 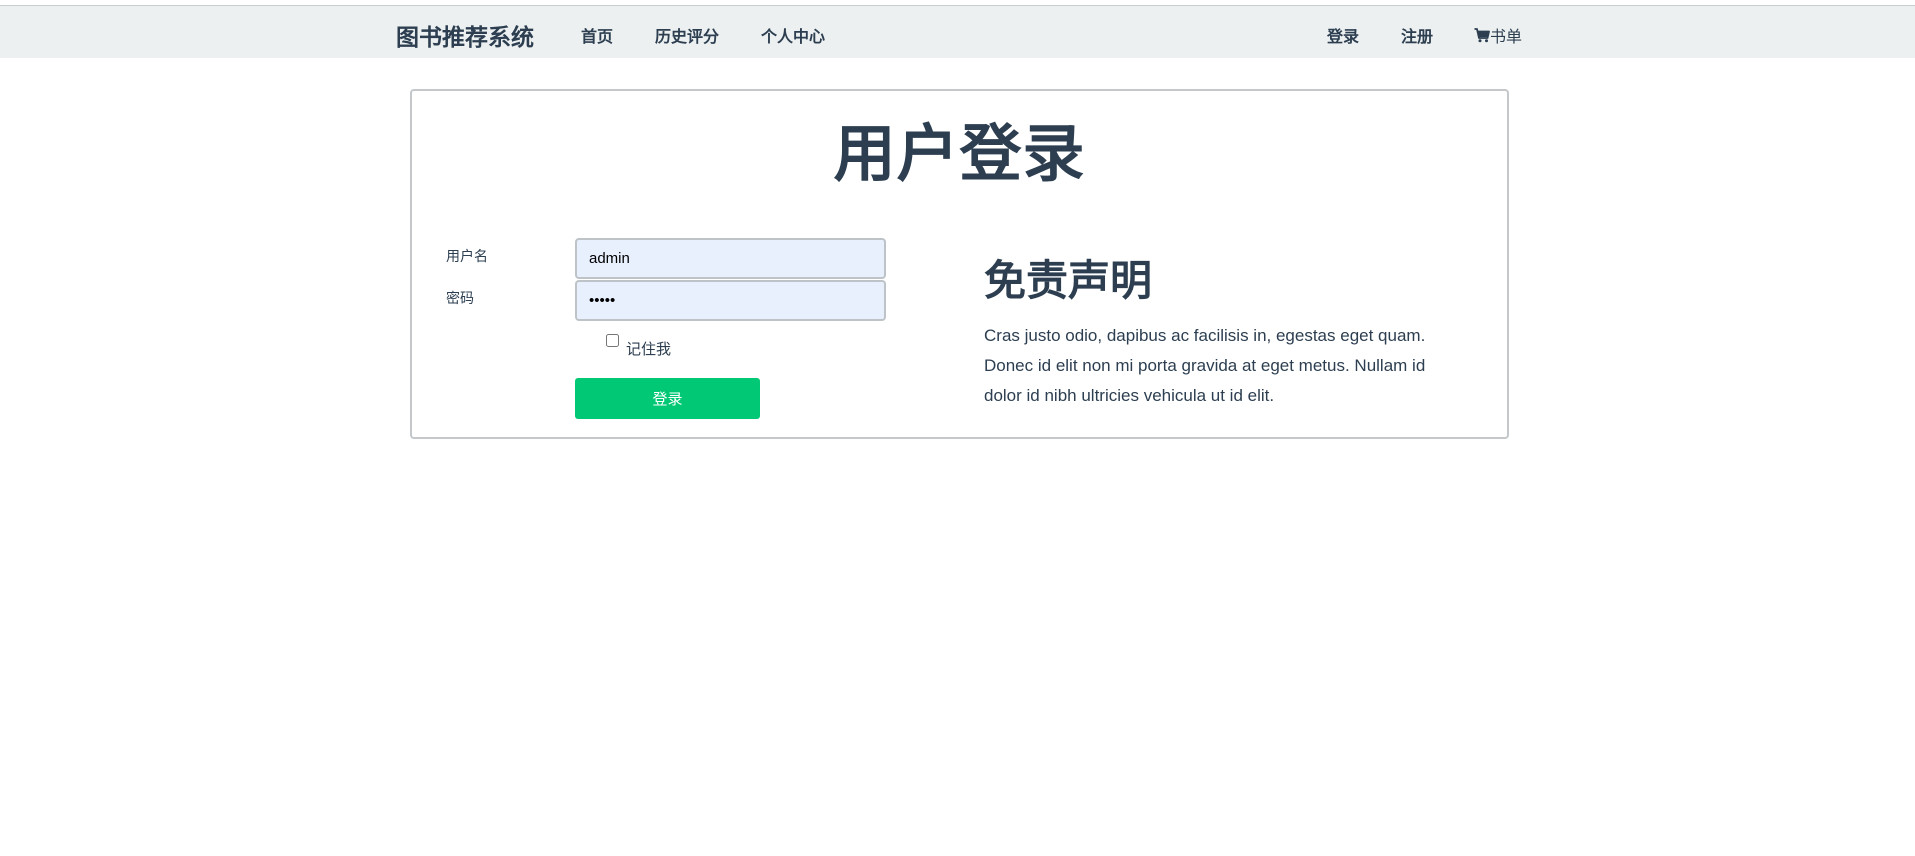 What do you see at coordinates (460, 298) in the screenshot?
I see `password-label: 密码` at bounding box center [460, 298].